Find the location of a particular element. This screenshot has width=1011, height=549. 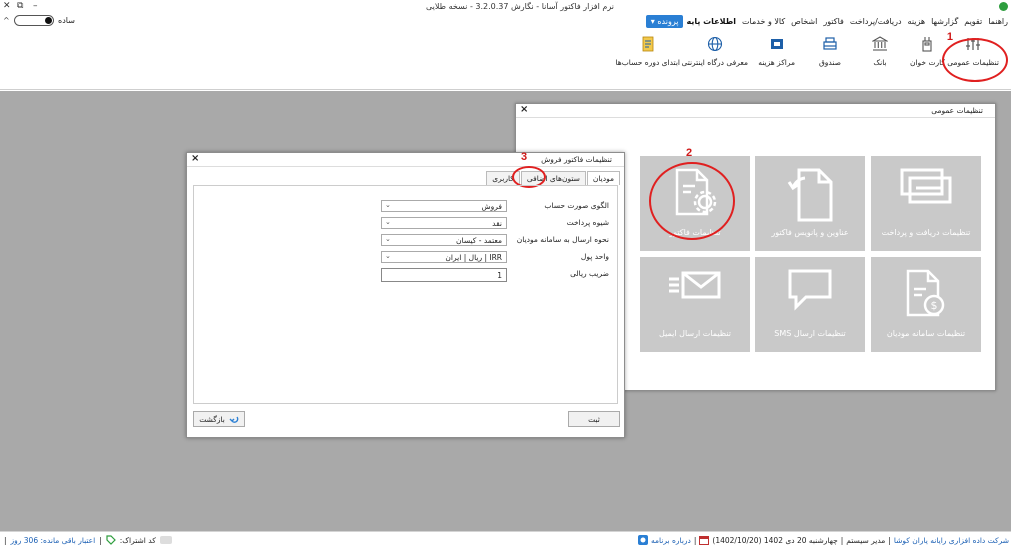

menu-base-info: اطلاعات پایه is located at coordinates (711, 21).